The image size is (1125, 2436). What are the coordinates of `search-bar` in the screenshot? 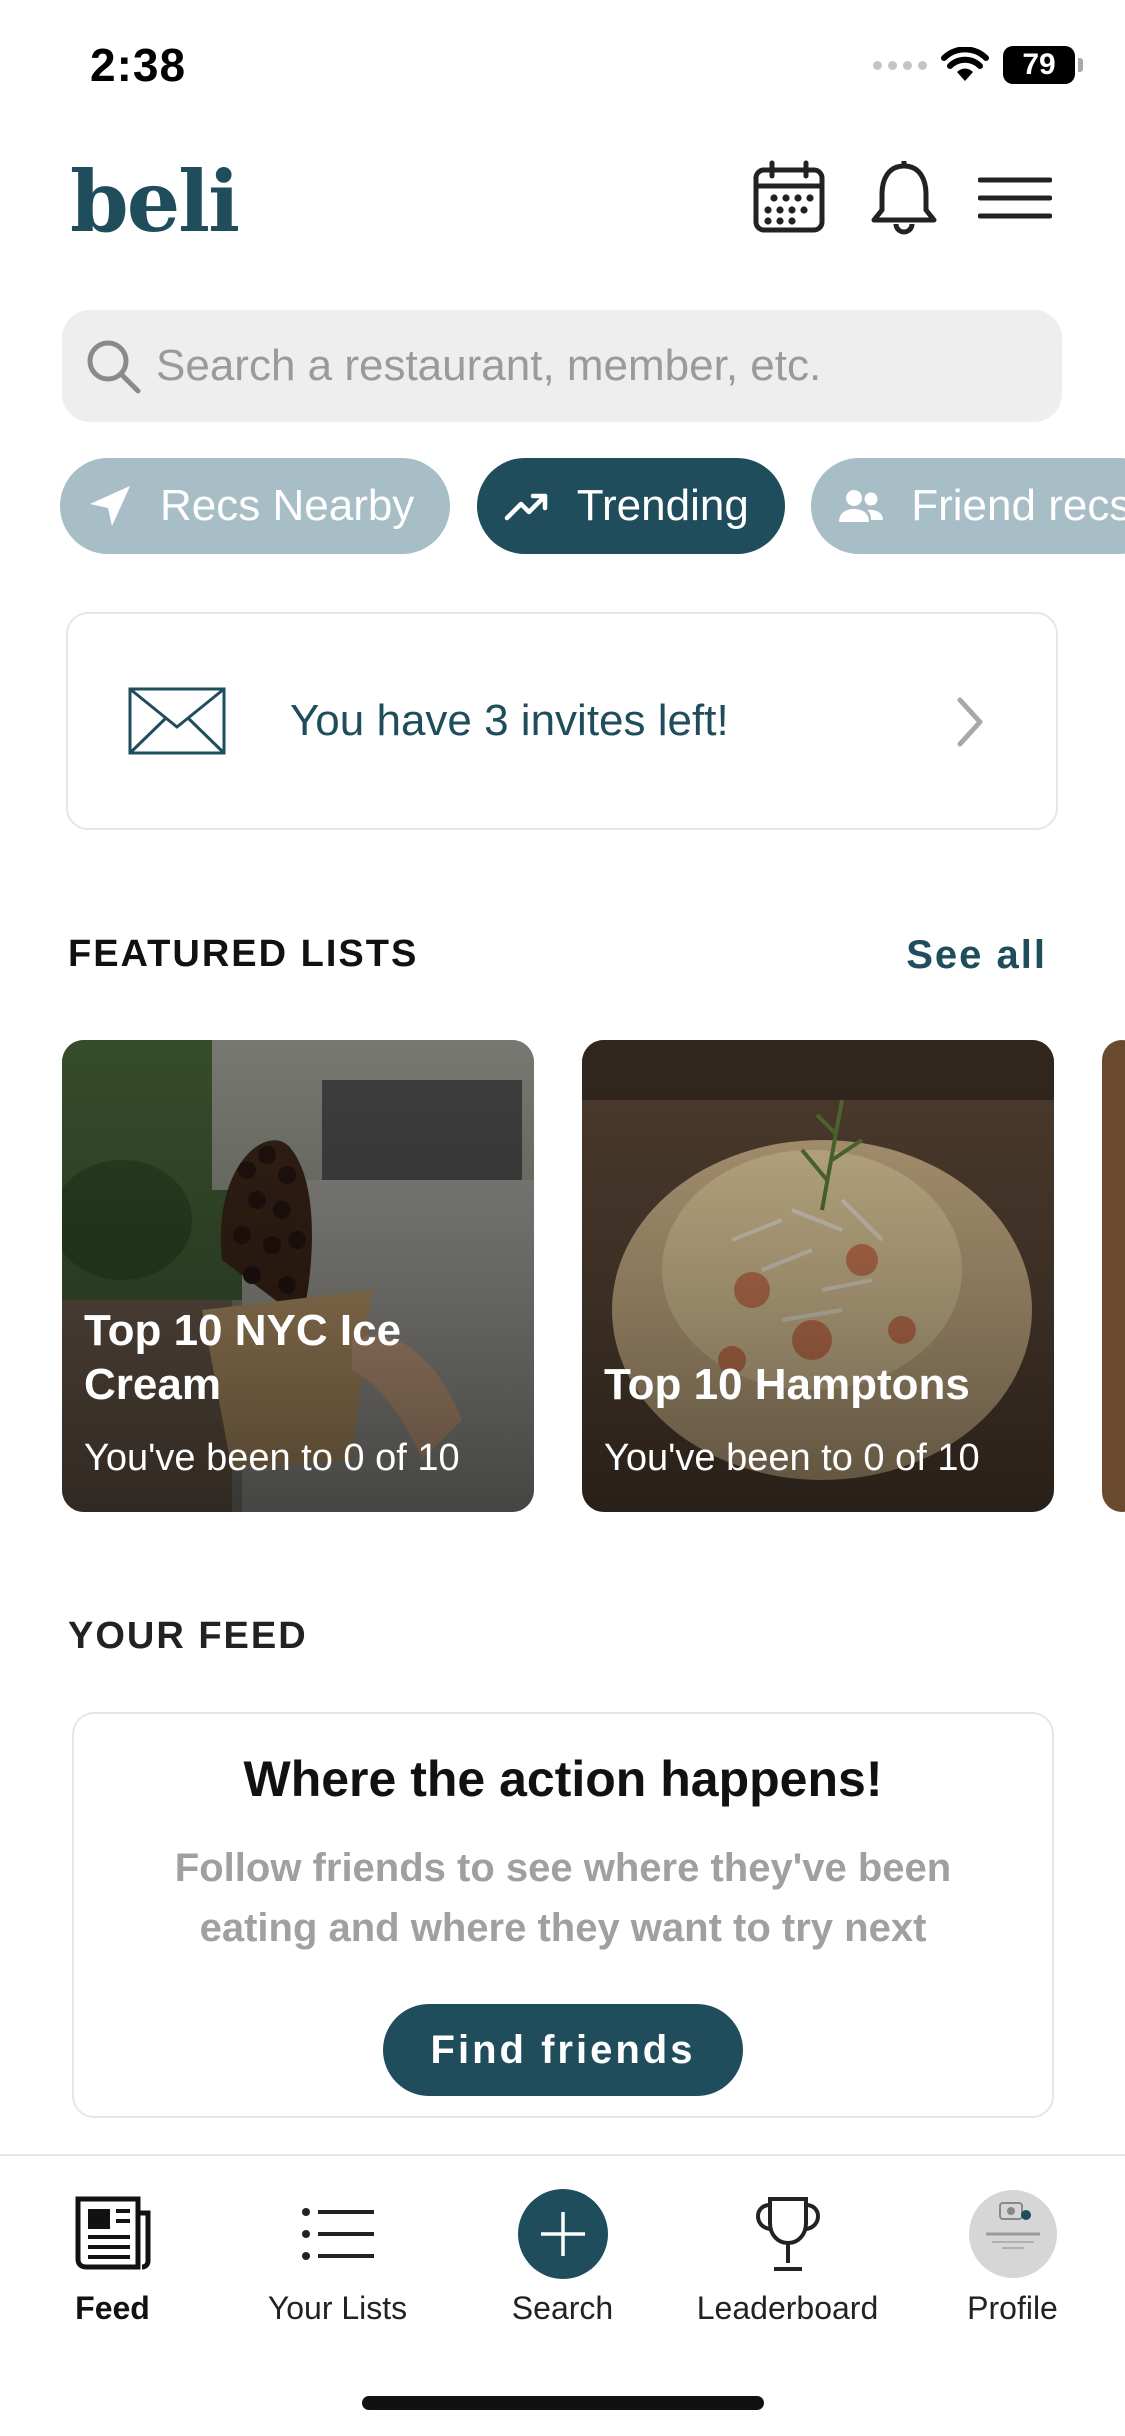 It's located at (562, 366).